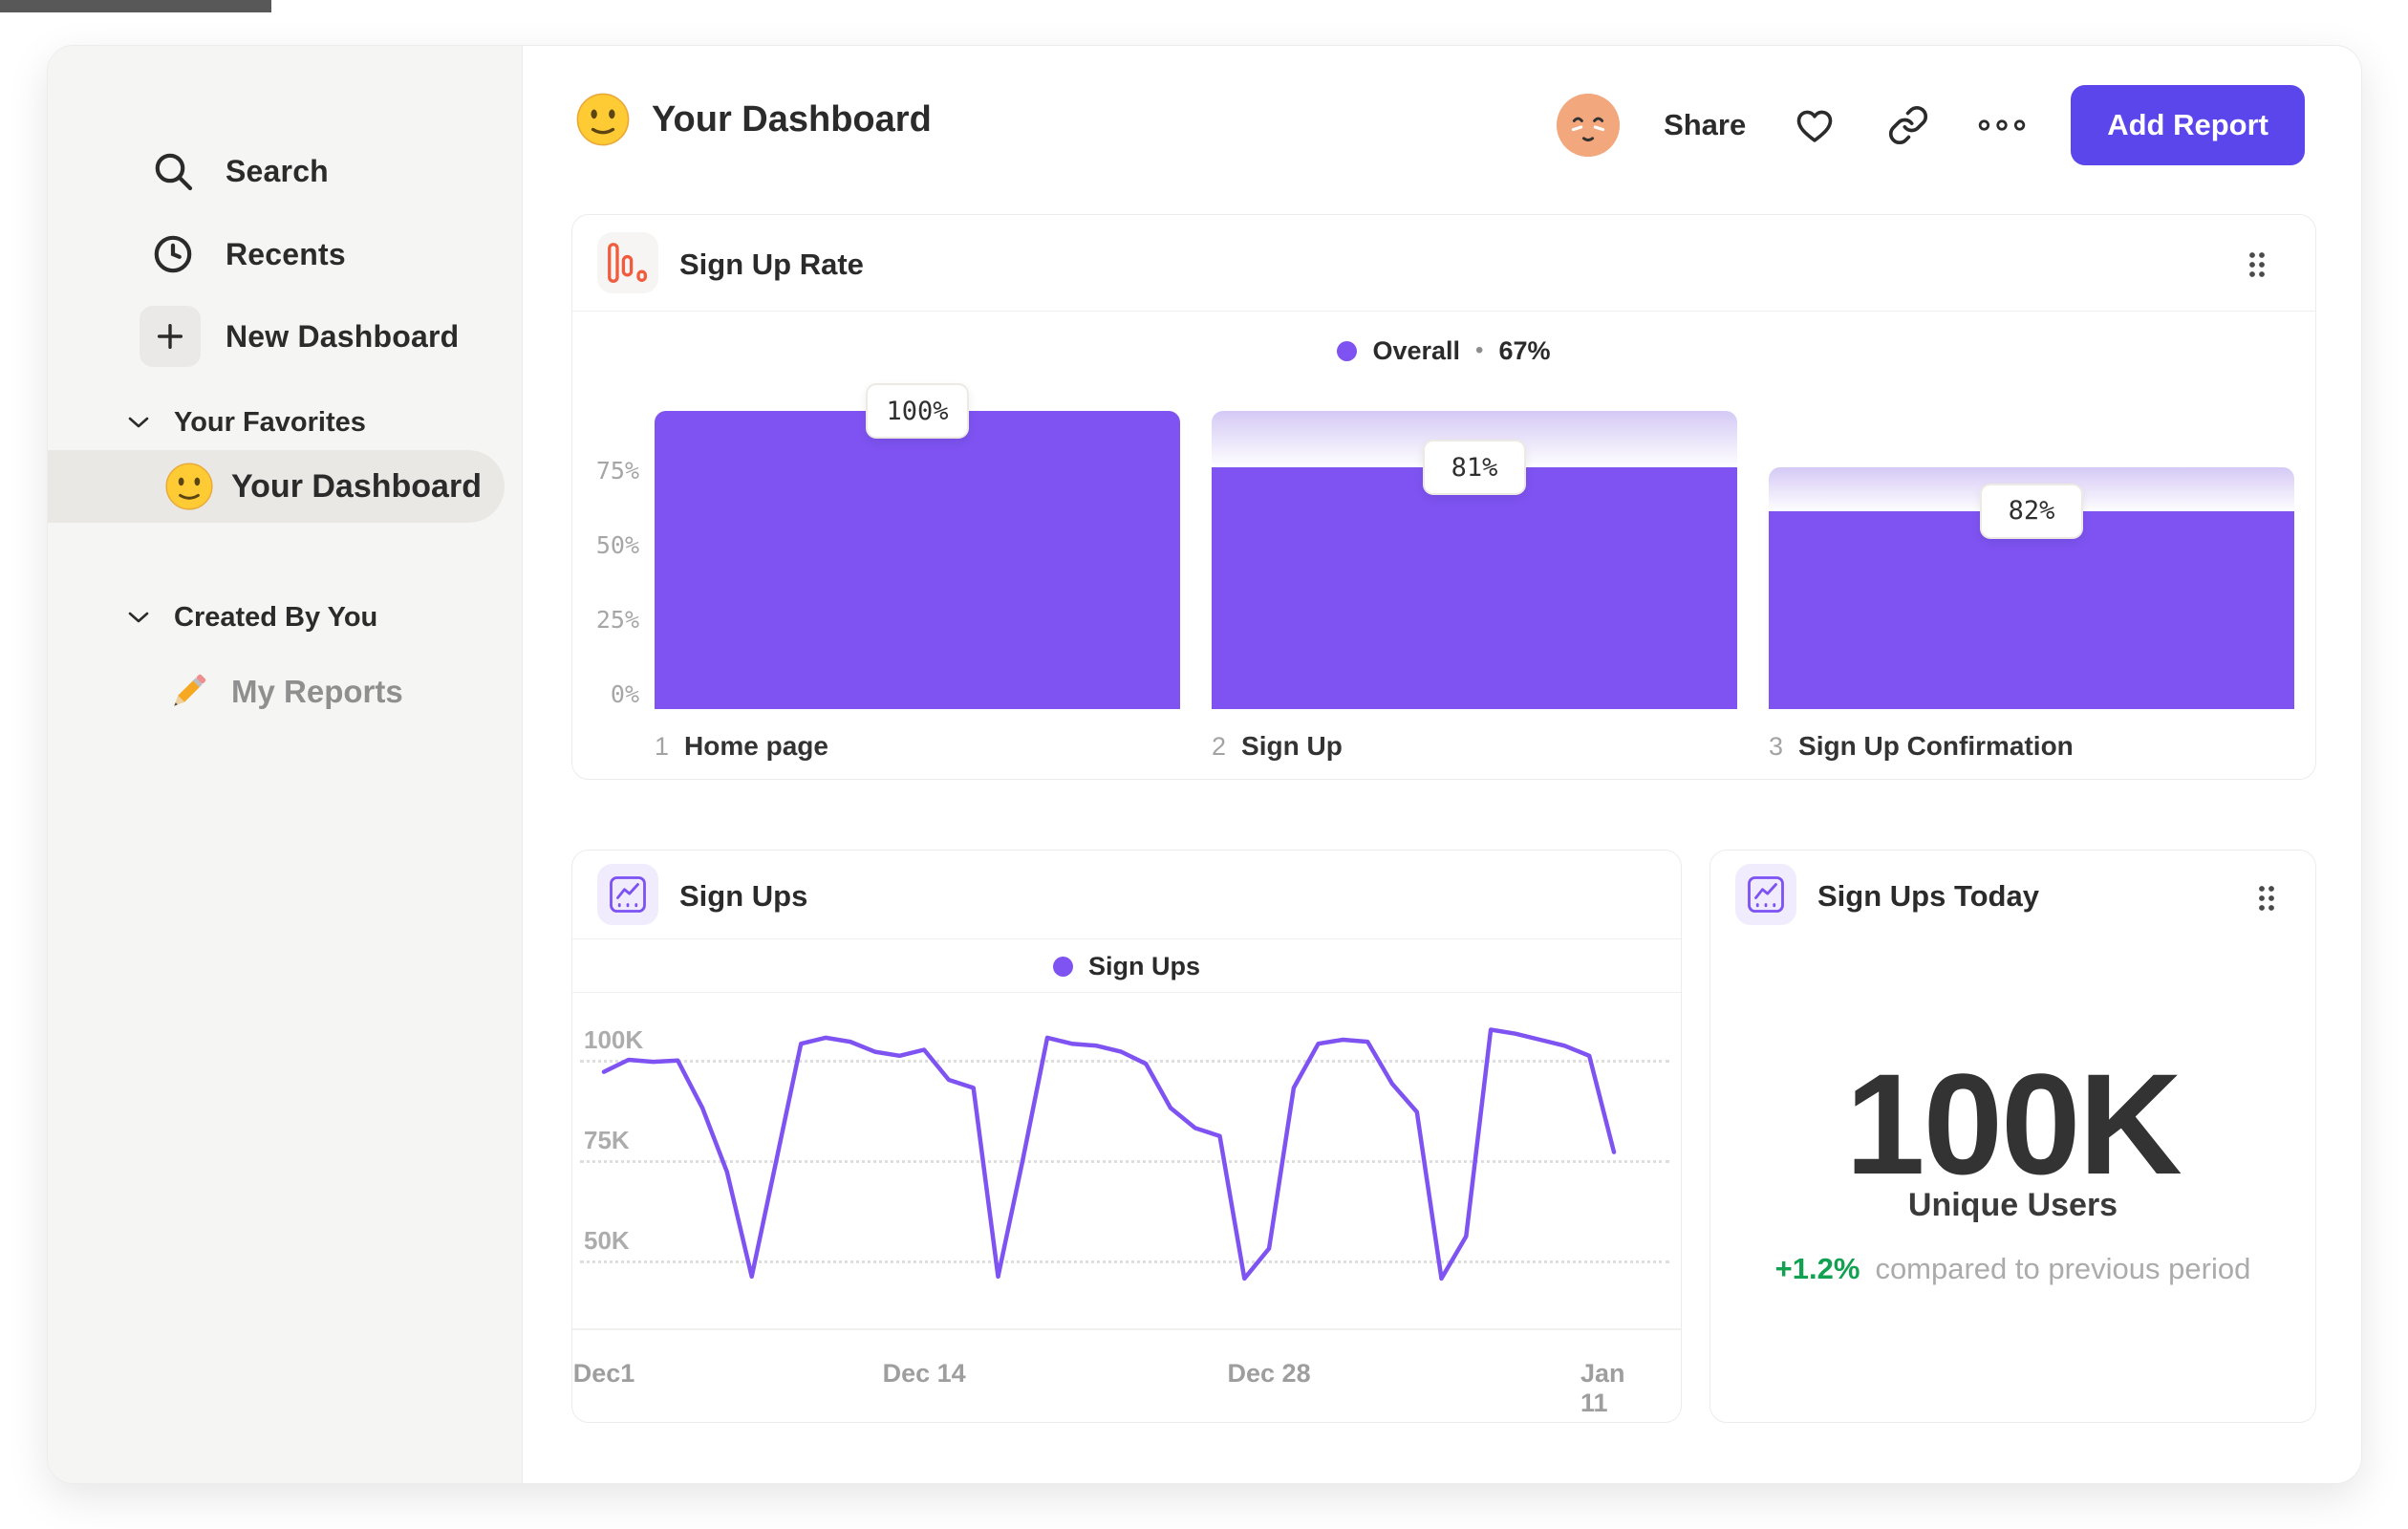 This screenshot has width=2408, height=1529. I want to click on legend-dot, so click(1348, 350).